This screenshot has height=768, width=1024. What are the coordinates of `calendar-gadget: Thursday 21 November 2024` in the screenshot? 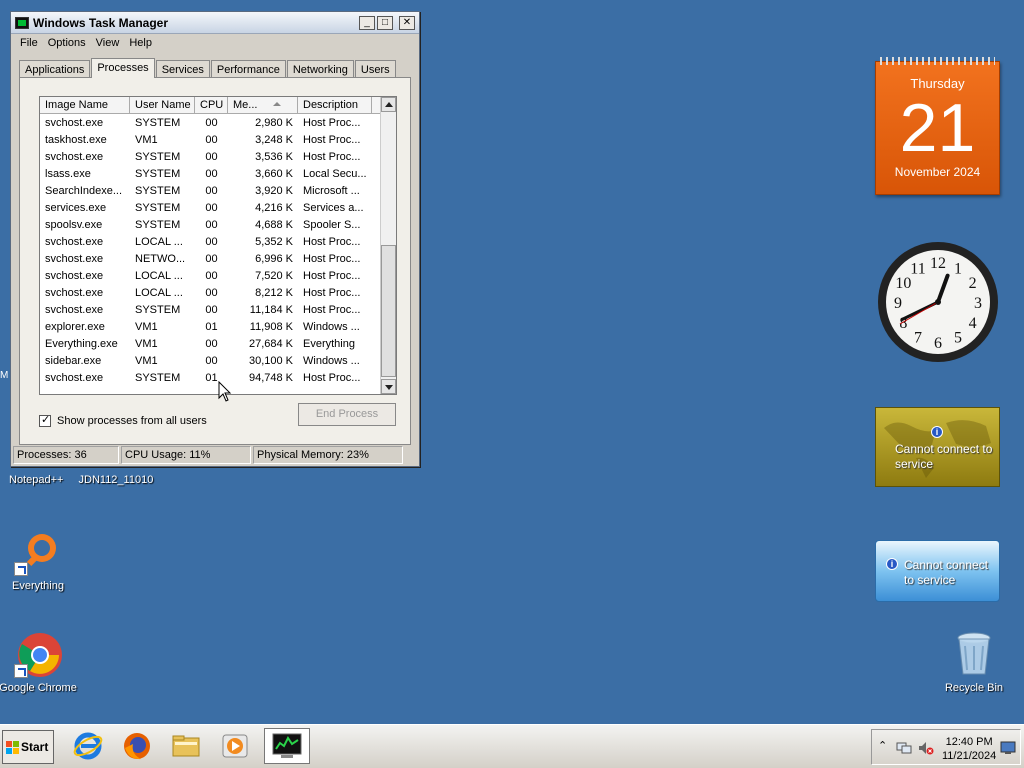 It's located at (937, 126).